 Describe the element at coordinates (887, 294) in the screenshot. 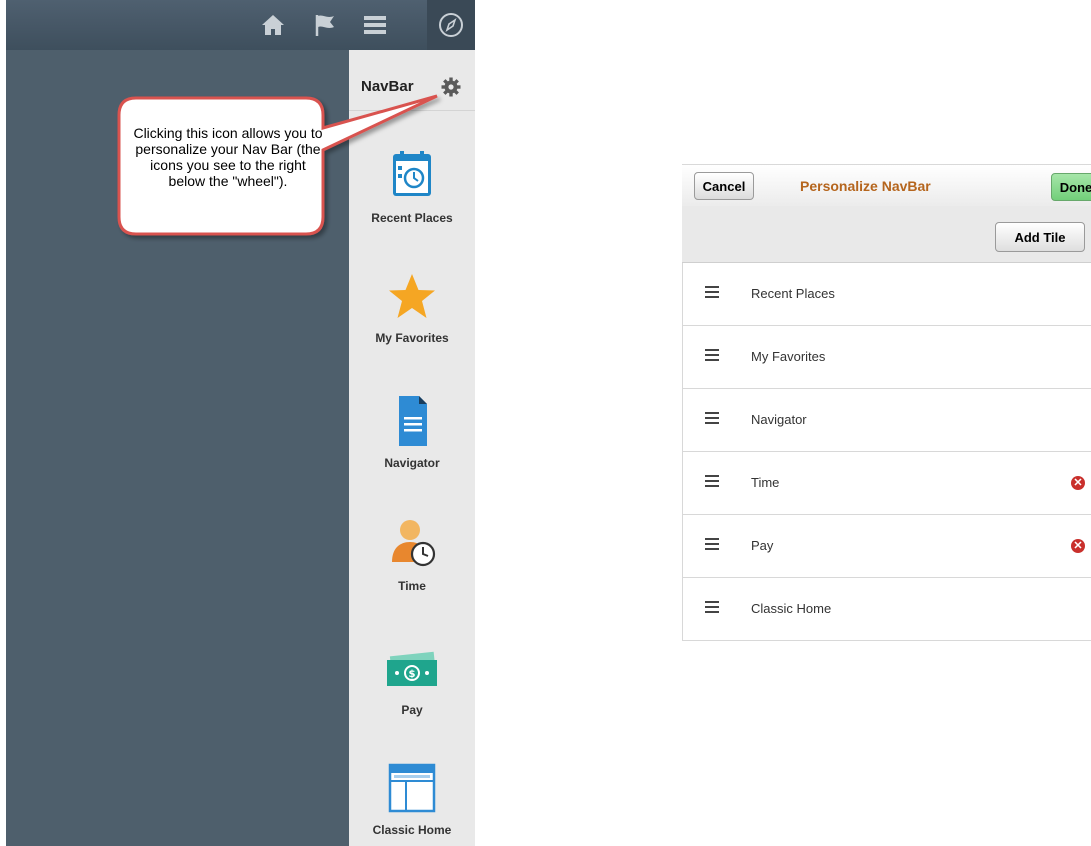

I see `list-item: Recent Places` at that location.